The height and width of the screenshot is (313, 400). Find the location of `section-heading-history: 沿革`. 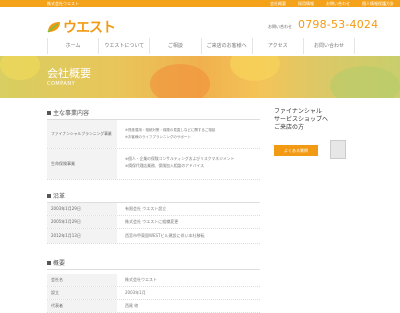

section-heading-history: 沿革 is located at coordinates (153, 197).